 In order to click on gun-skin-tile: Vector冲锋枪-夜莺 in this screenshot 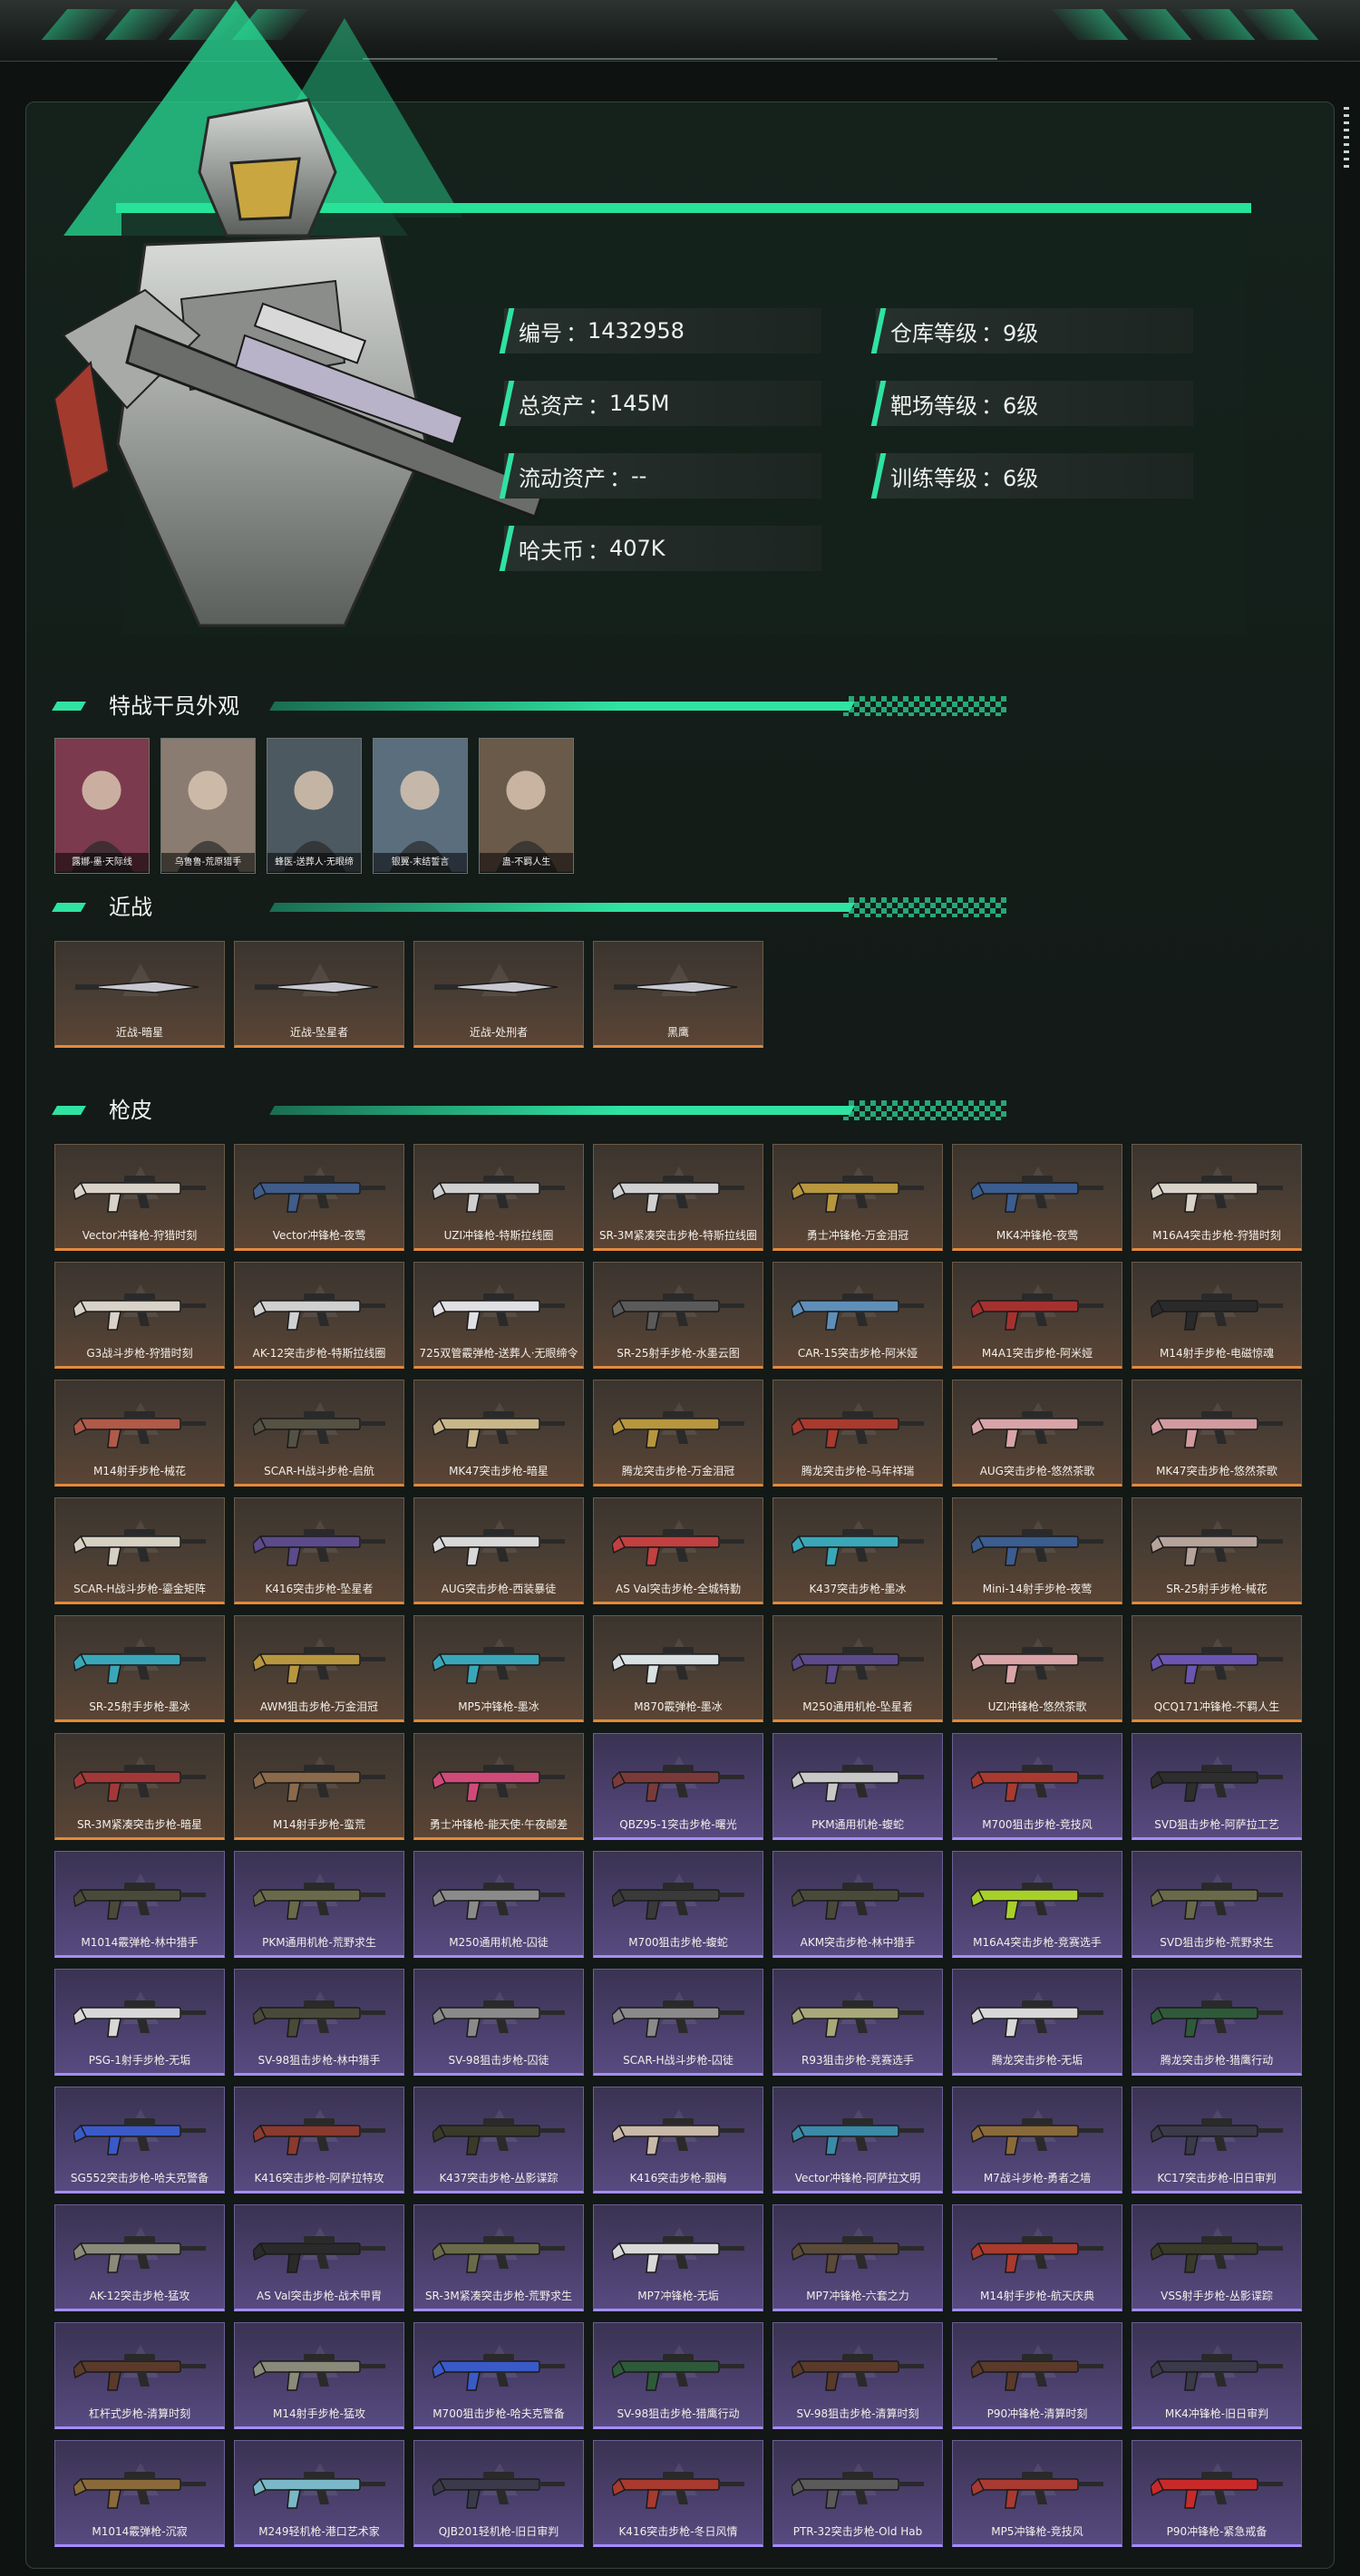, I will do `click(319, 1197)`.